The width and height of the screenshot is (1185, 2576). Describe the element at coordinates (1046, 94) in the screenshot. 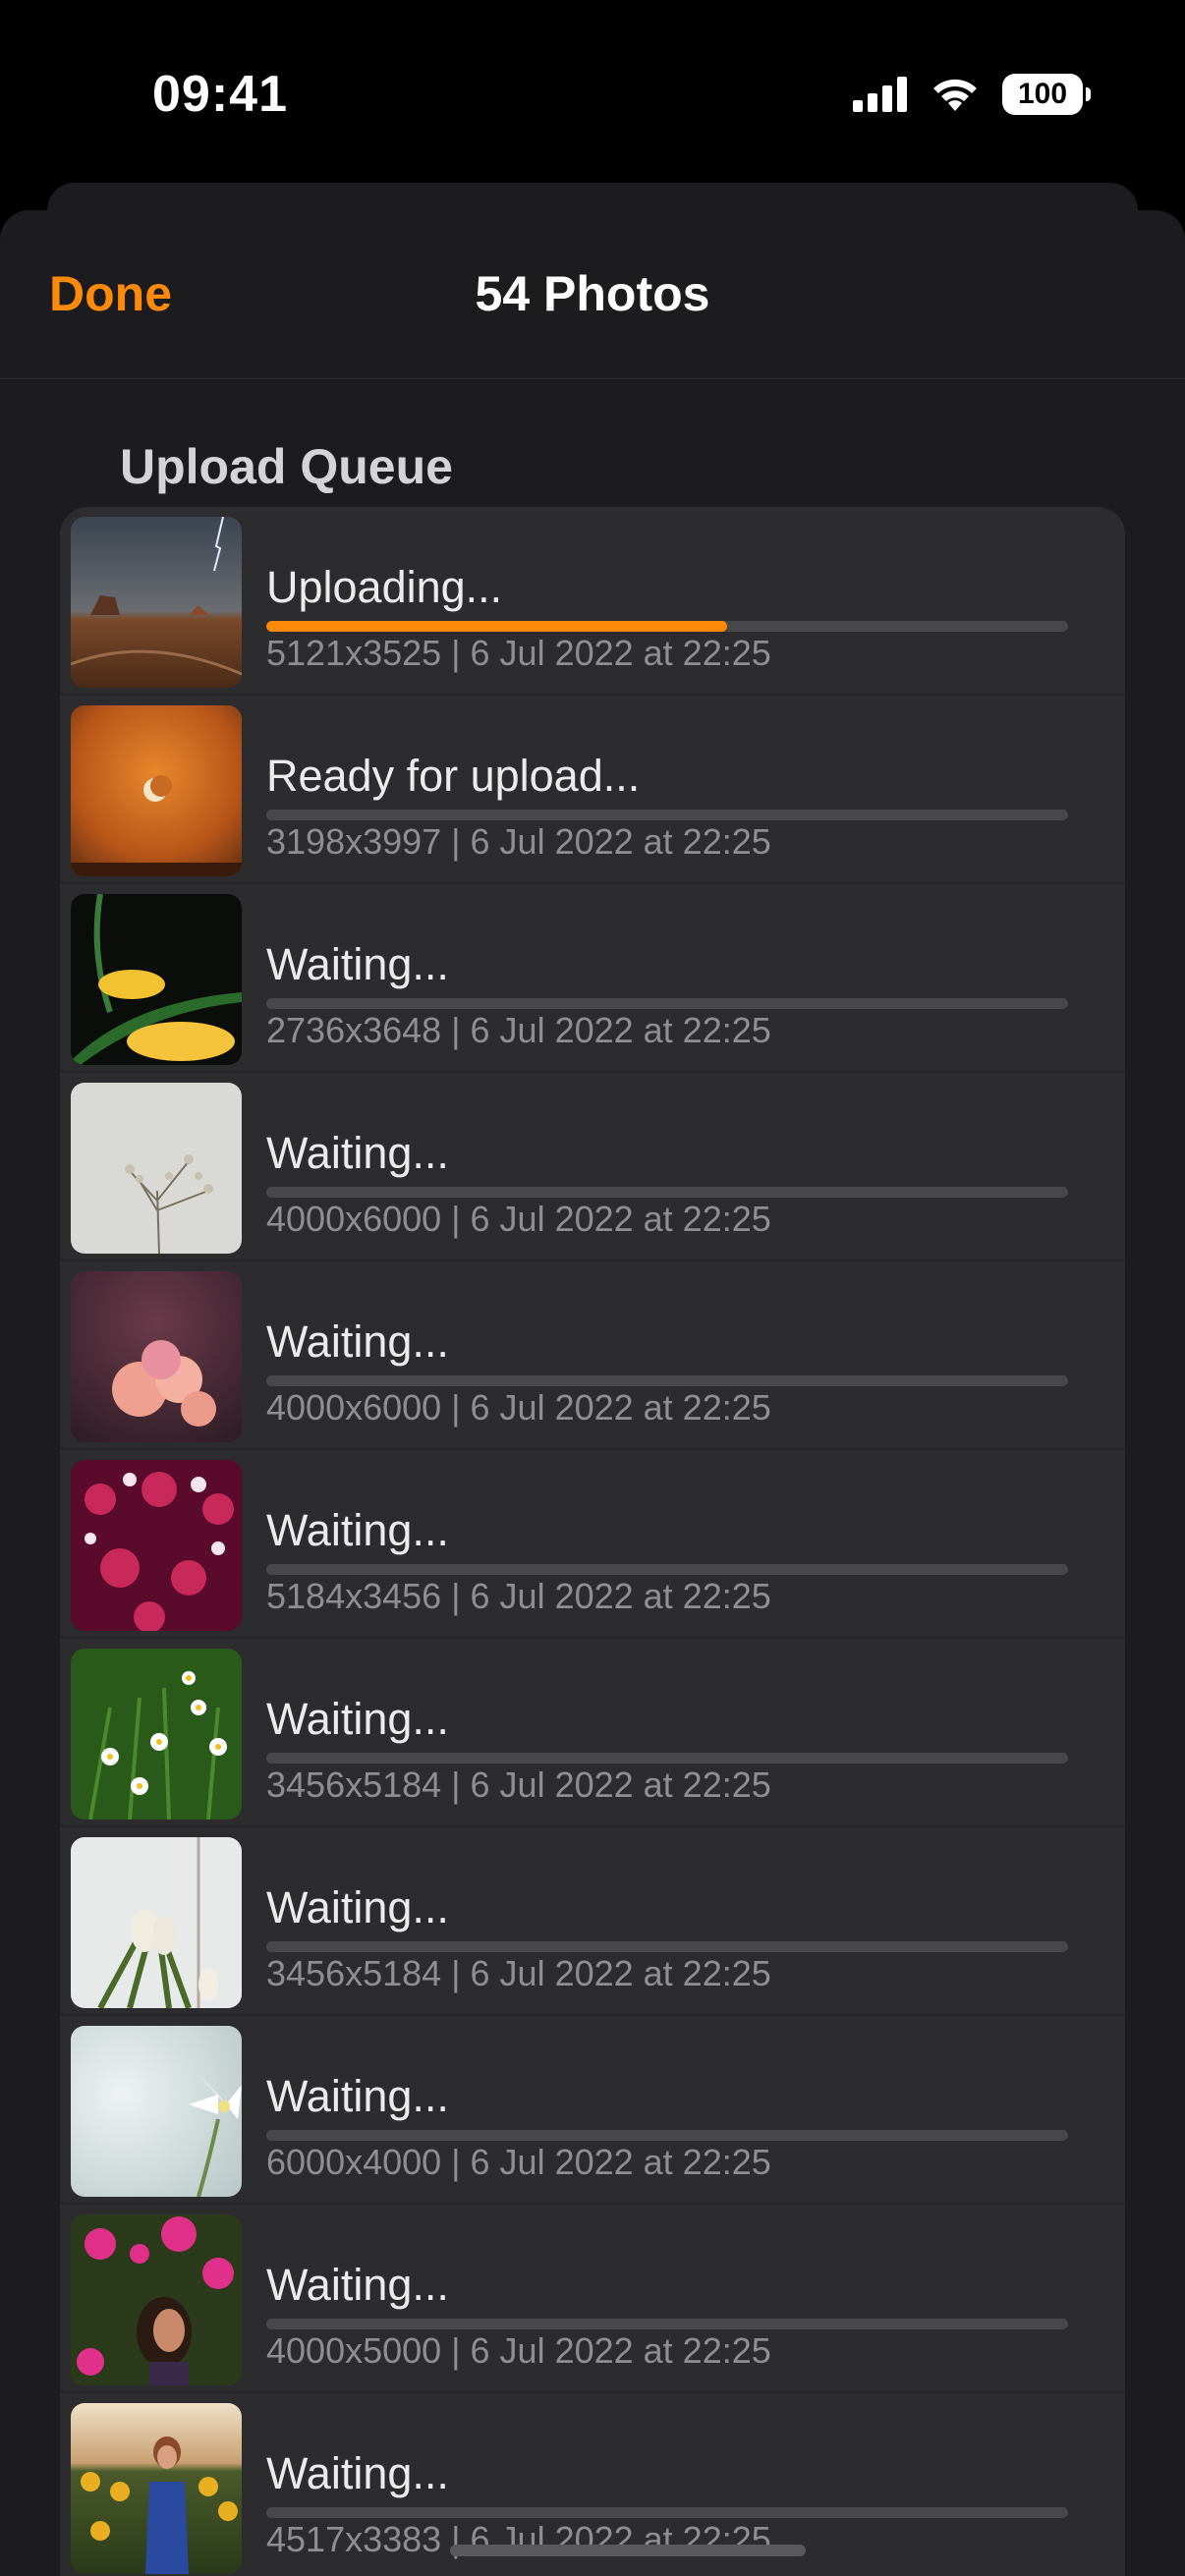

I see `battery-icon: 100` at that location.